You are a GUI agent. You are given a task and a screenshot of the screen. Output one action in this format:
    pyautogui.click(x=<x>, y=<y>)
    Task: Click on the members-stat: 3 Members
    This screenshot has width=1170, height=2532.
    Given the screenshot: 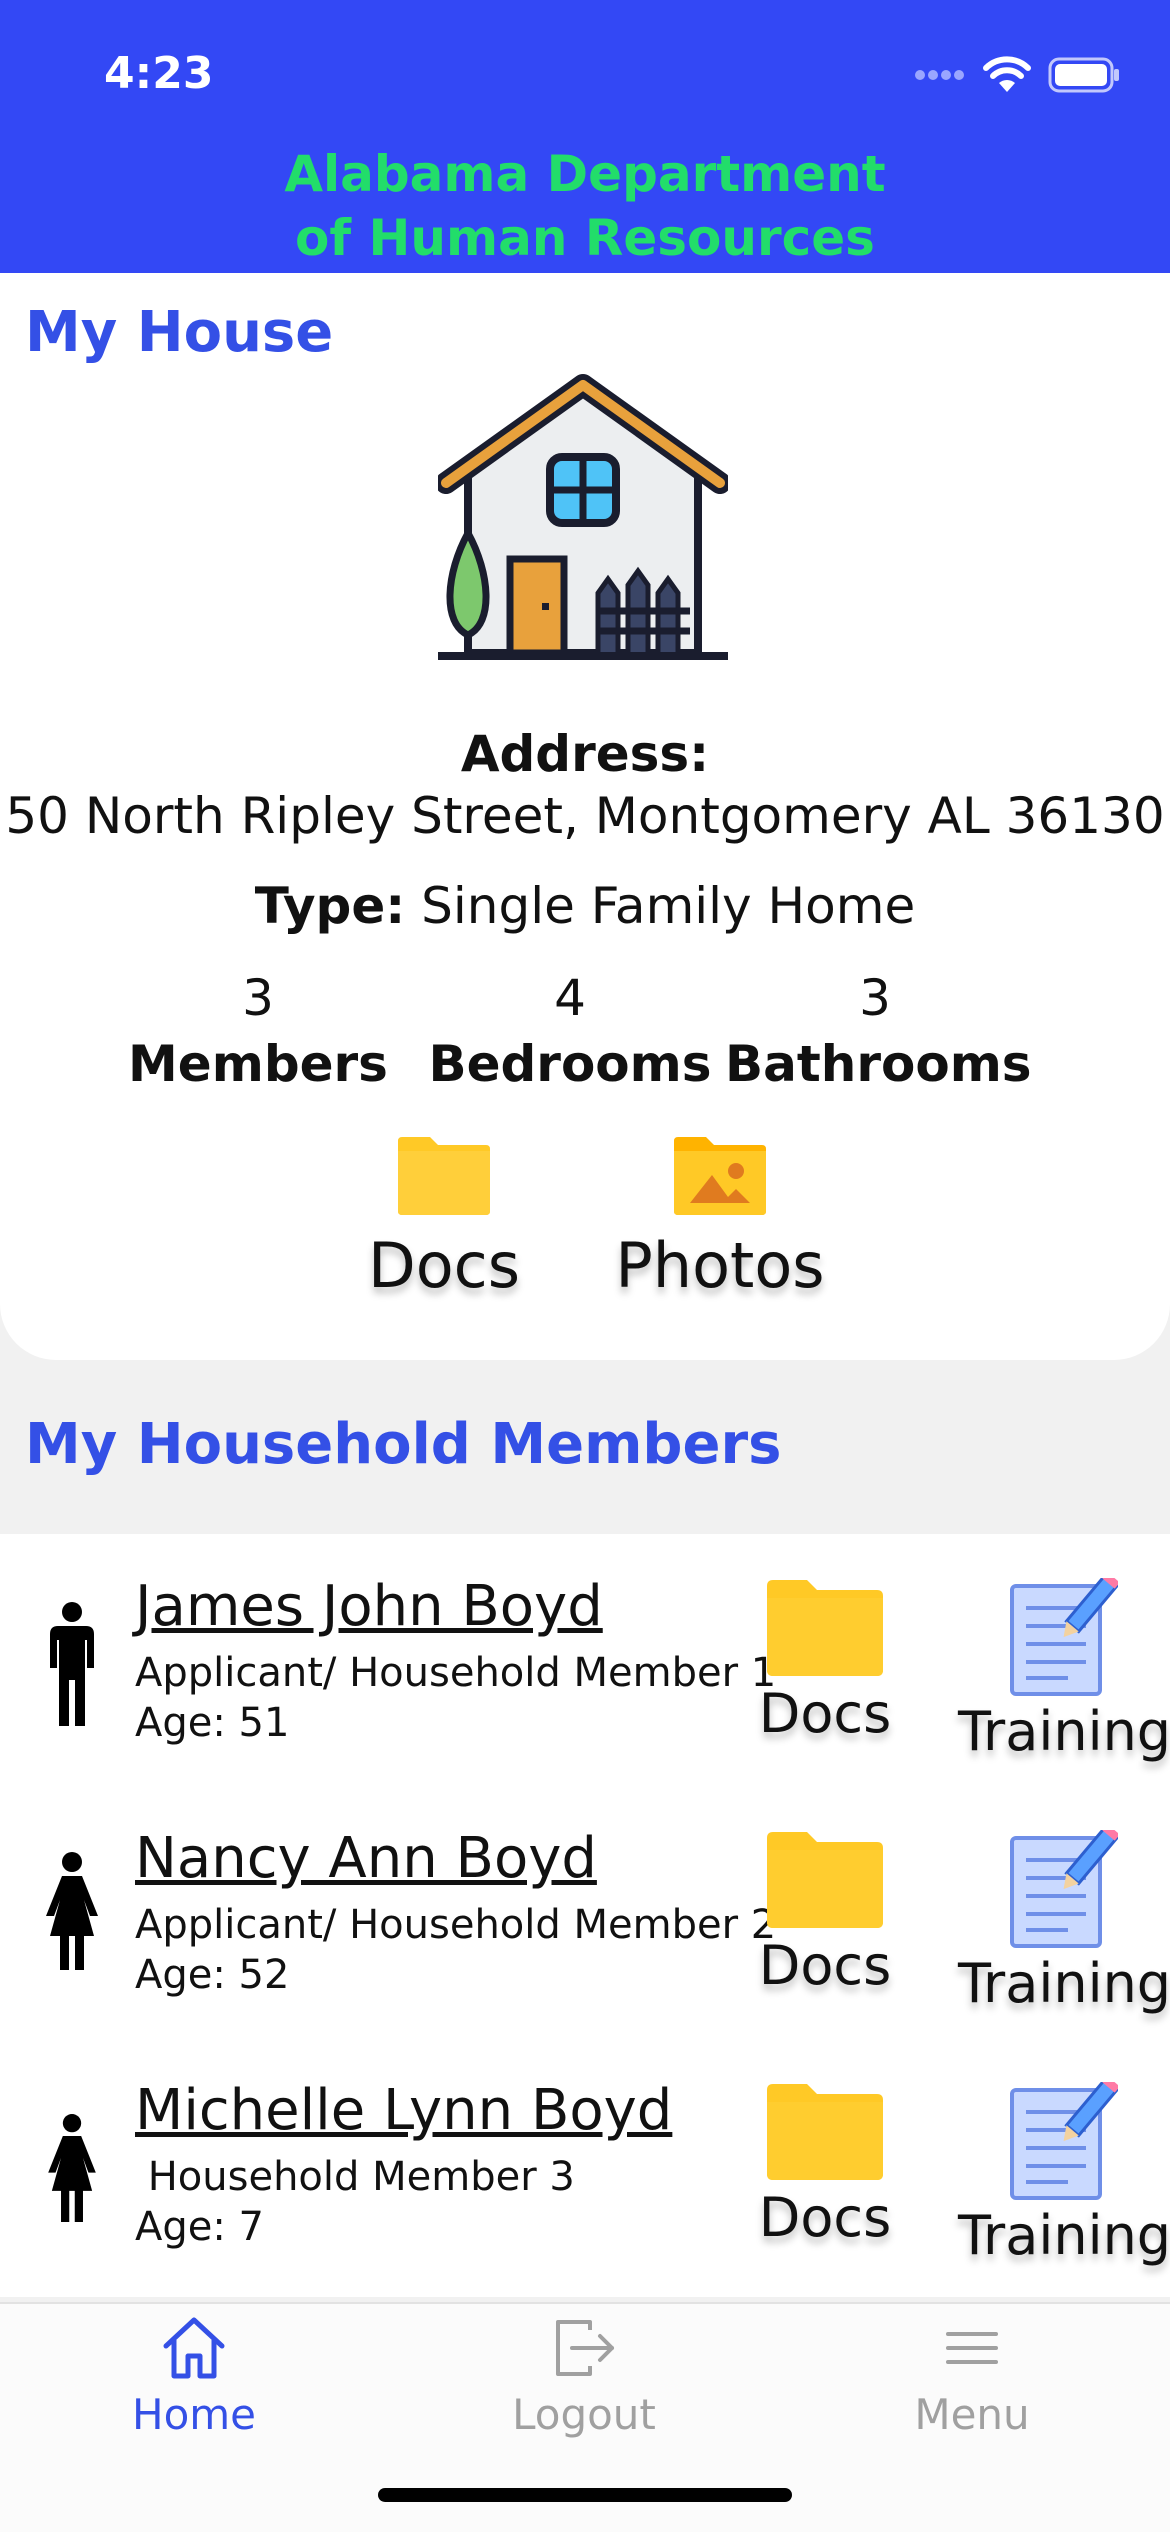 What is the action you would take?
    pyautogui.click(x=258, y=1031)
    